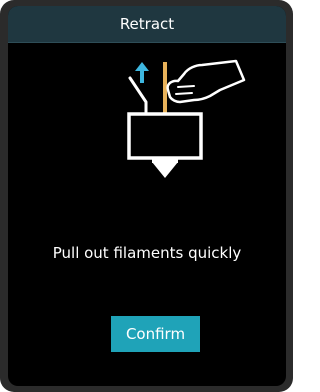 The image size is (320, 392). Describe the element at coordinates (155, 334) in the screenshot. I see `confirm-button: Confirm` at that location.